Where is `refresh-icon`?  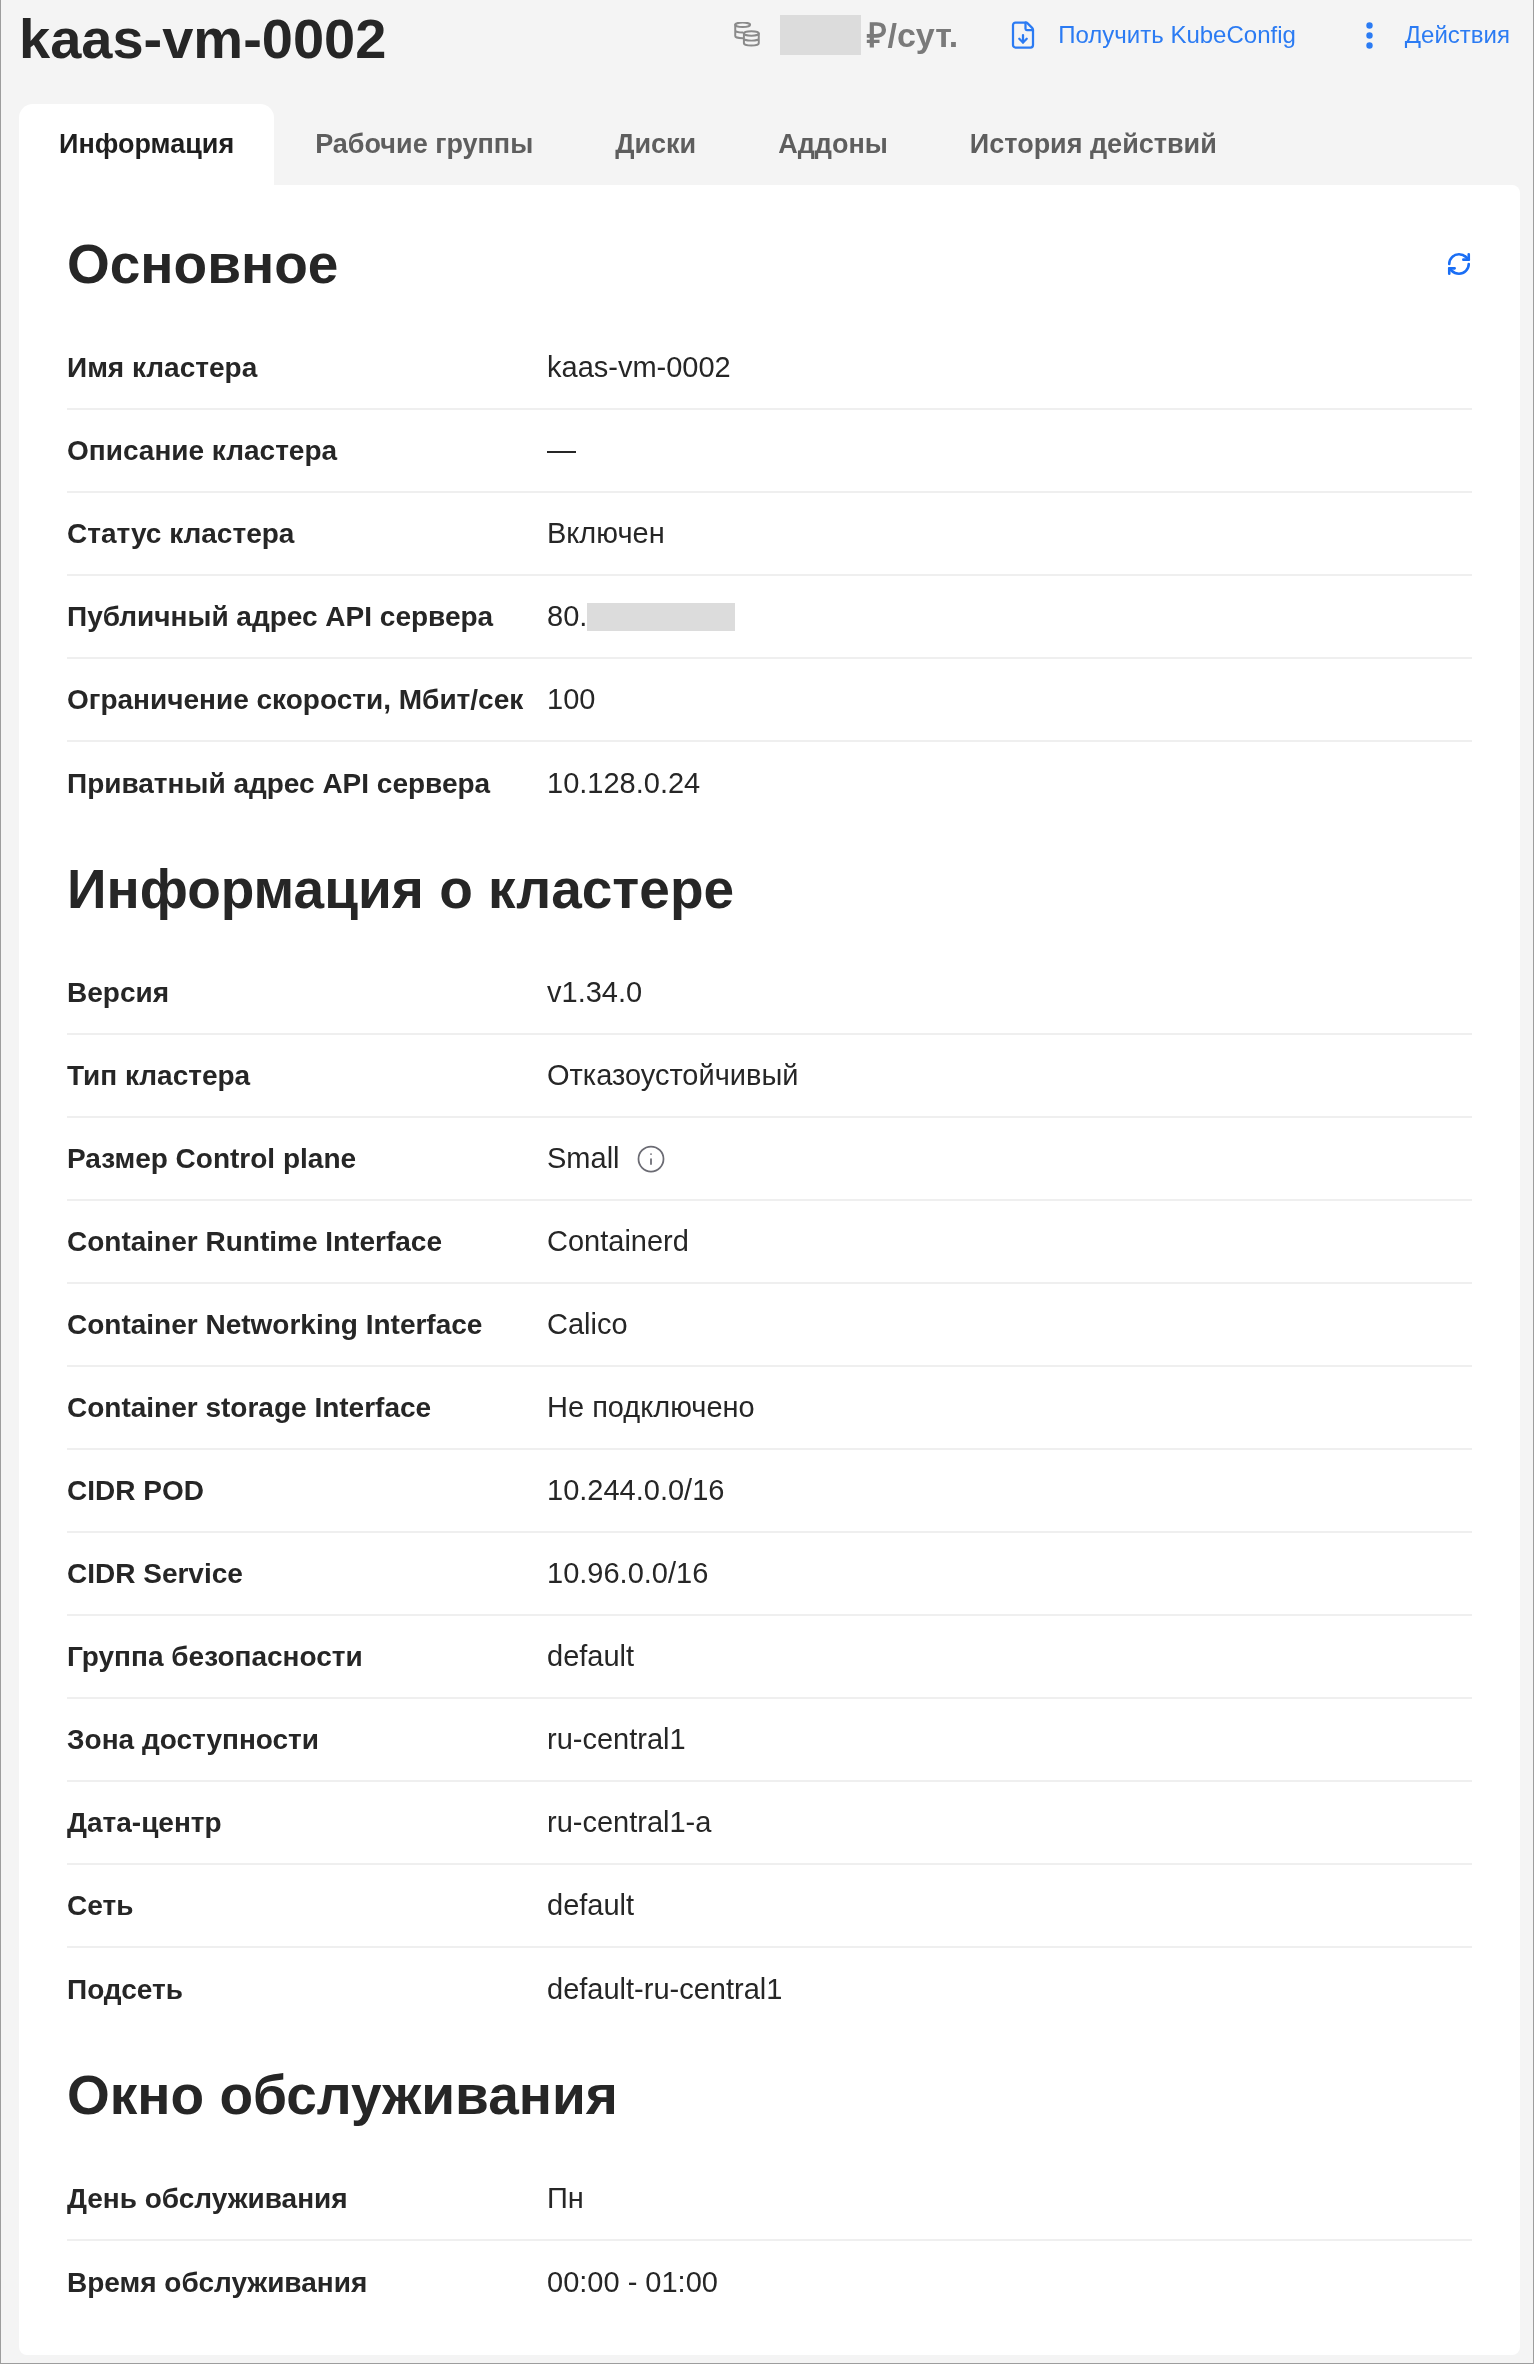 refresh-icon is located at coordinates (1459, 264).